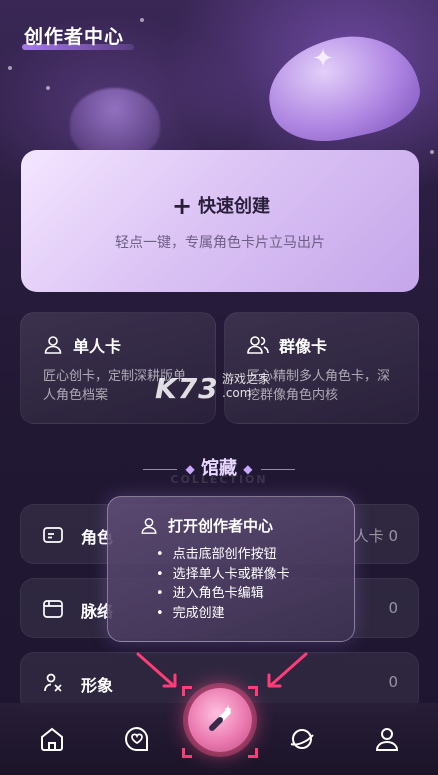  I want to click on popup-step: 点击底部创作按钮, so click(224, 555).